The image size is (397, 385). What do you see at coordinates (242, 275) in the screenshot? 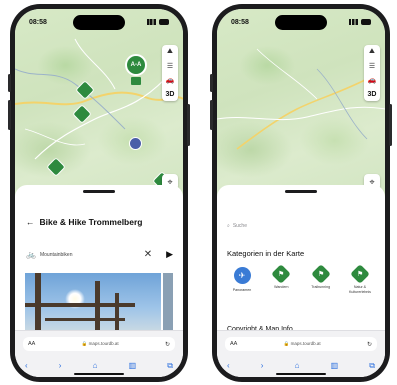
I see `camera-icon: ✈` at bounding box center [242, 275].